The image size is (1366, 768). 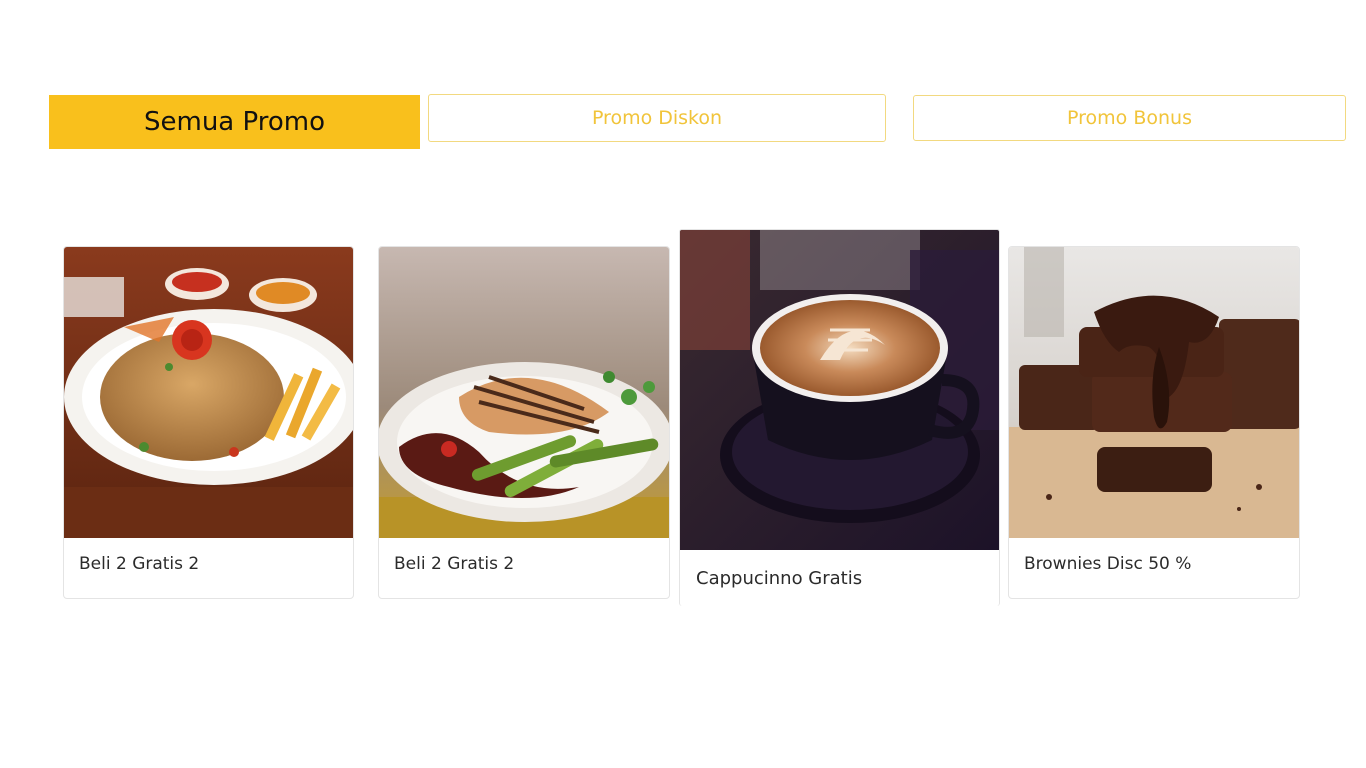 I want to click on tab-label: Promo Diskon, so click(x=657, y=118).